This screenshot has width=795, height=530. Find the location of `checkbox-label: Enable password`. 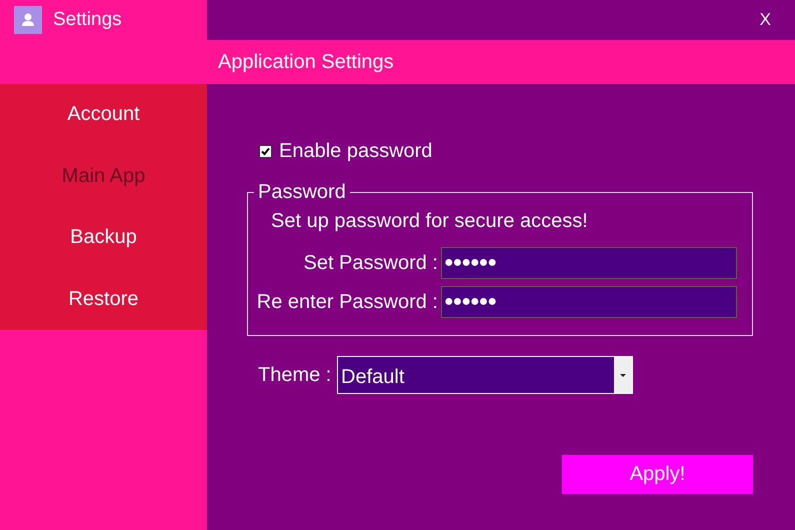

checkbox-label: Enable password is located at coordinates (355, 151).